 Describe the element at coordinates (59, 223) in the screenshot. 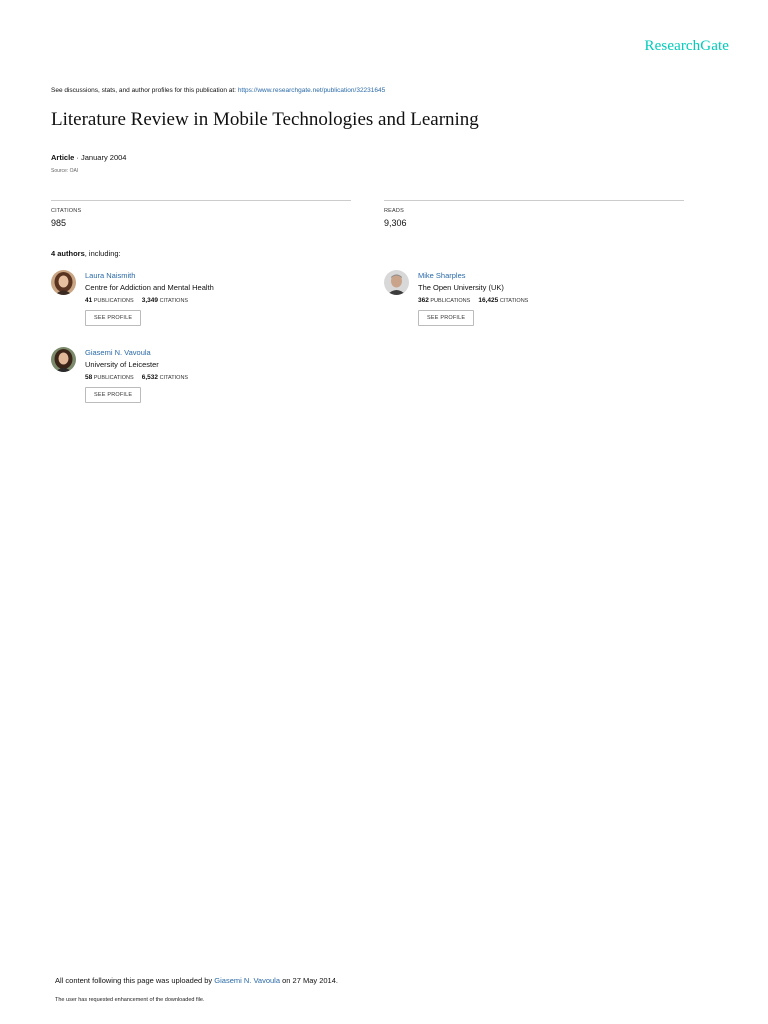

I see `citations-value: 985` at that location.